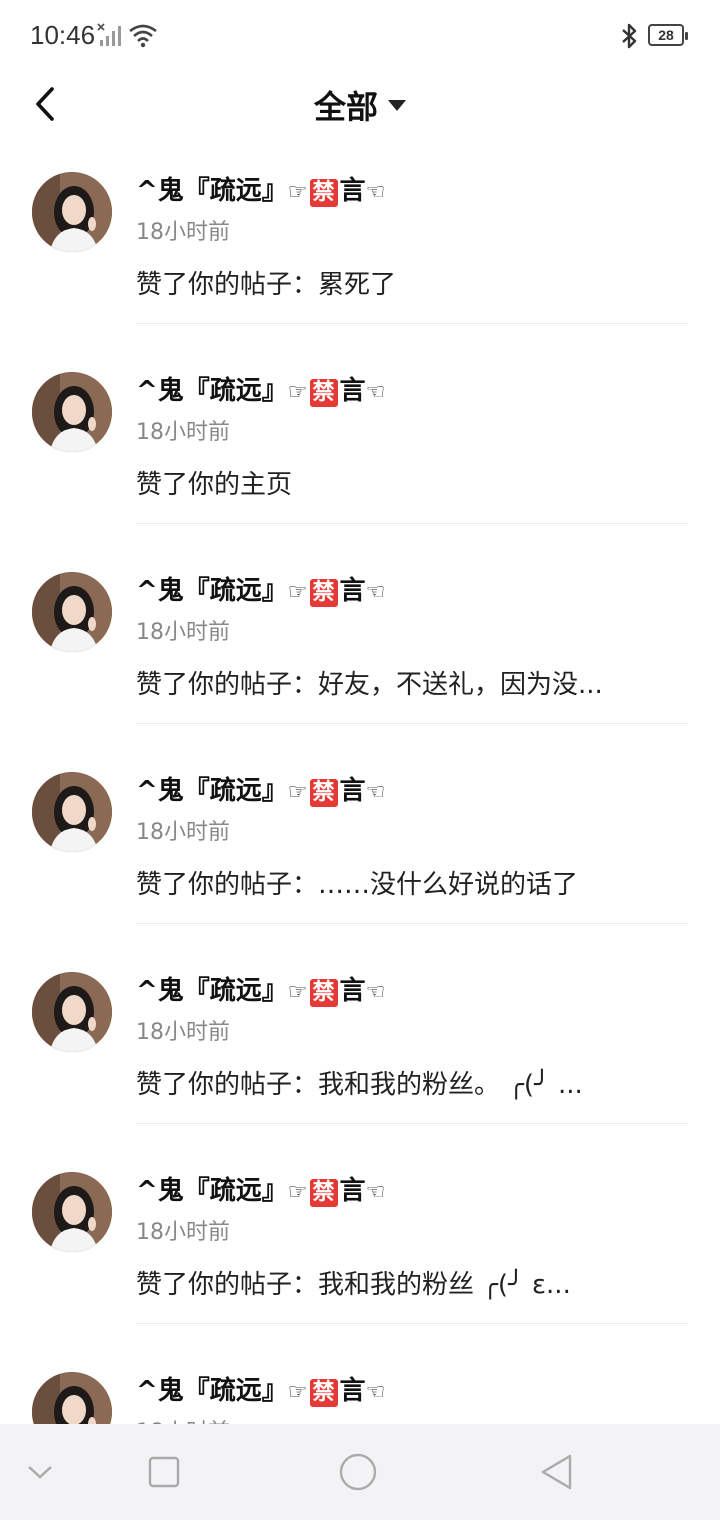  What do you see at coordinates (360, 36) in the screenshot?
I see `status-bar: 10:46 28` at bounding box center [360, 36].